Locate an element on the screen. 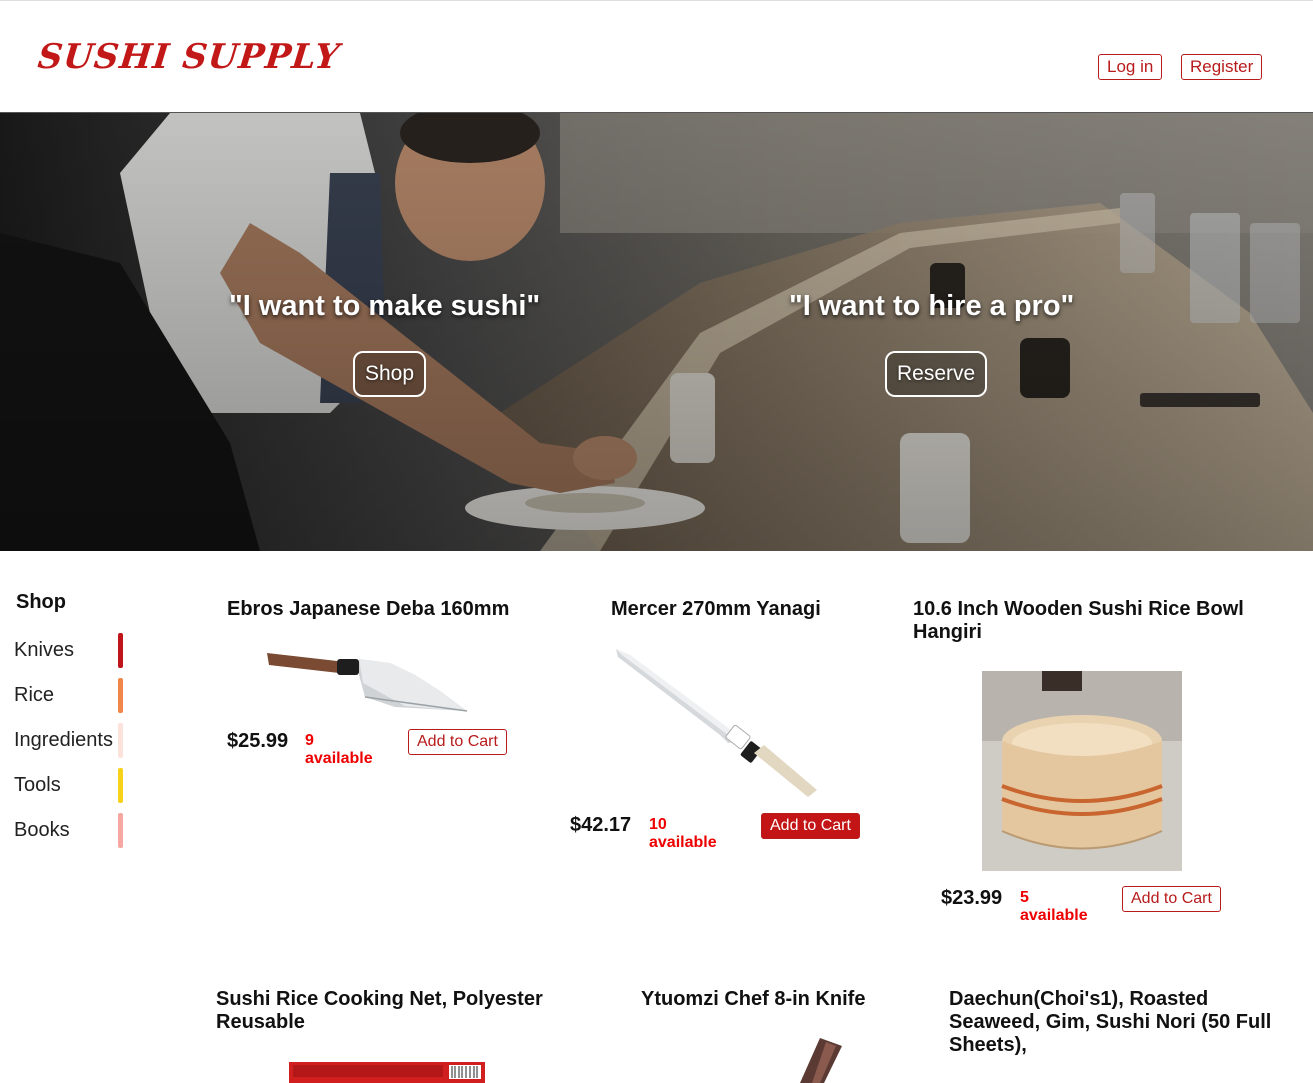 Image resolution: width=1313 pixels, height=1083 pixels. site-header: Sushi Supply Log in Register is located at coordinates (656, 56).